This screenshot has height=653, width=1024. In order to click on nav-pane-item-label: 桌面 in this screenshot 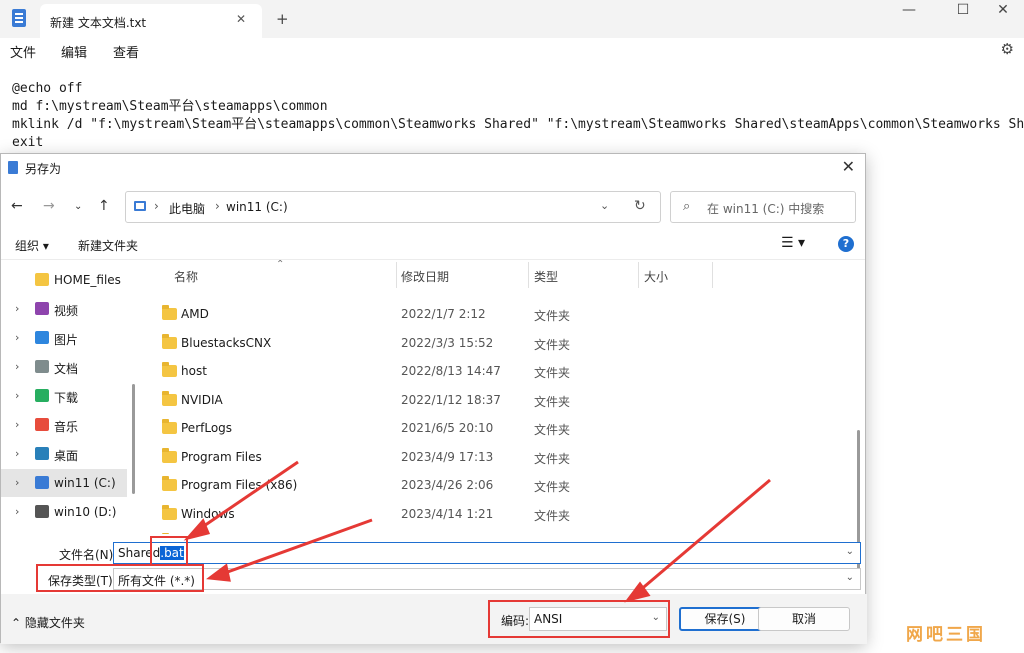, I will do `click(66, 456)`.